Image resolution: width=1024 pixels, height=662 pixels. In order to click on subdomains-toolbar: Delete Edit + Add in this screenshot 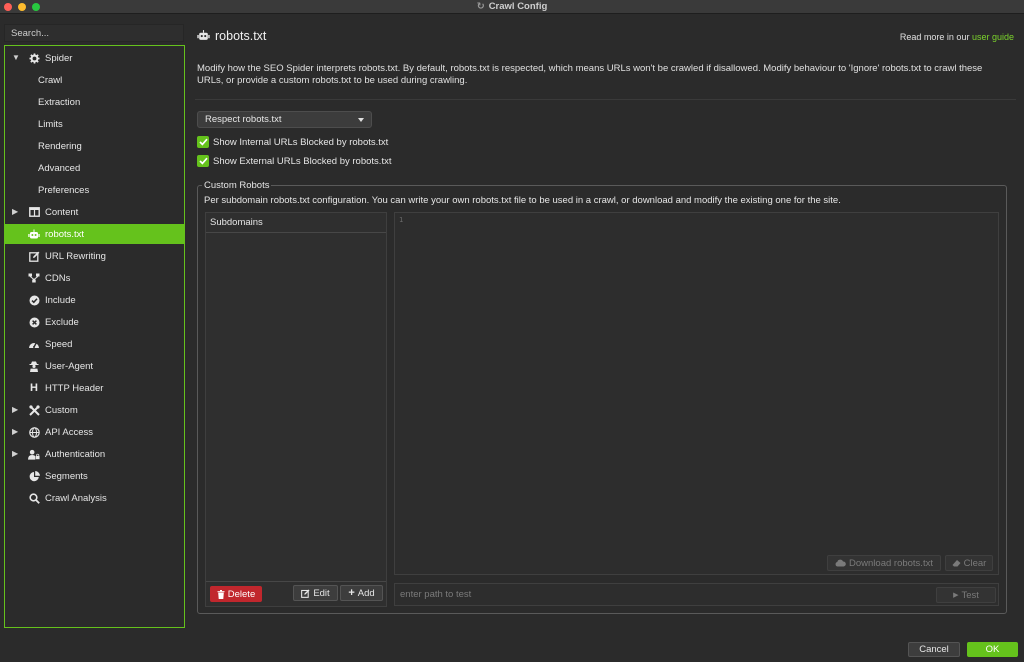, I will do `click(296, 593)`.